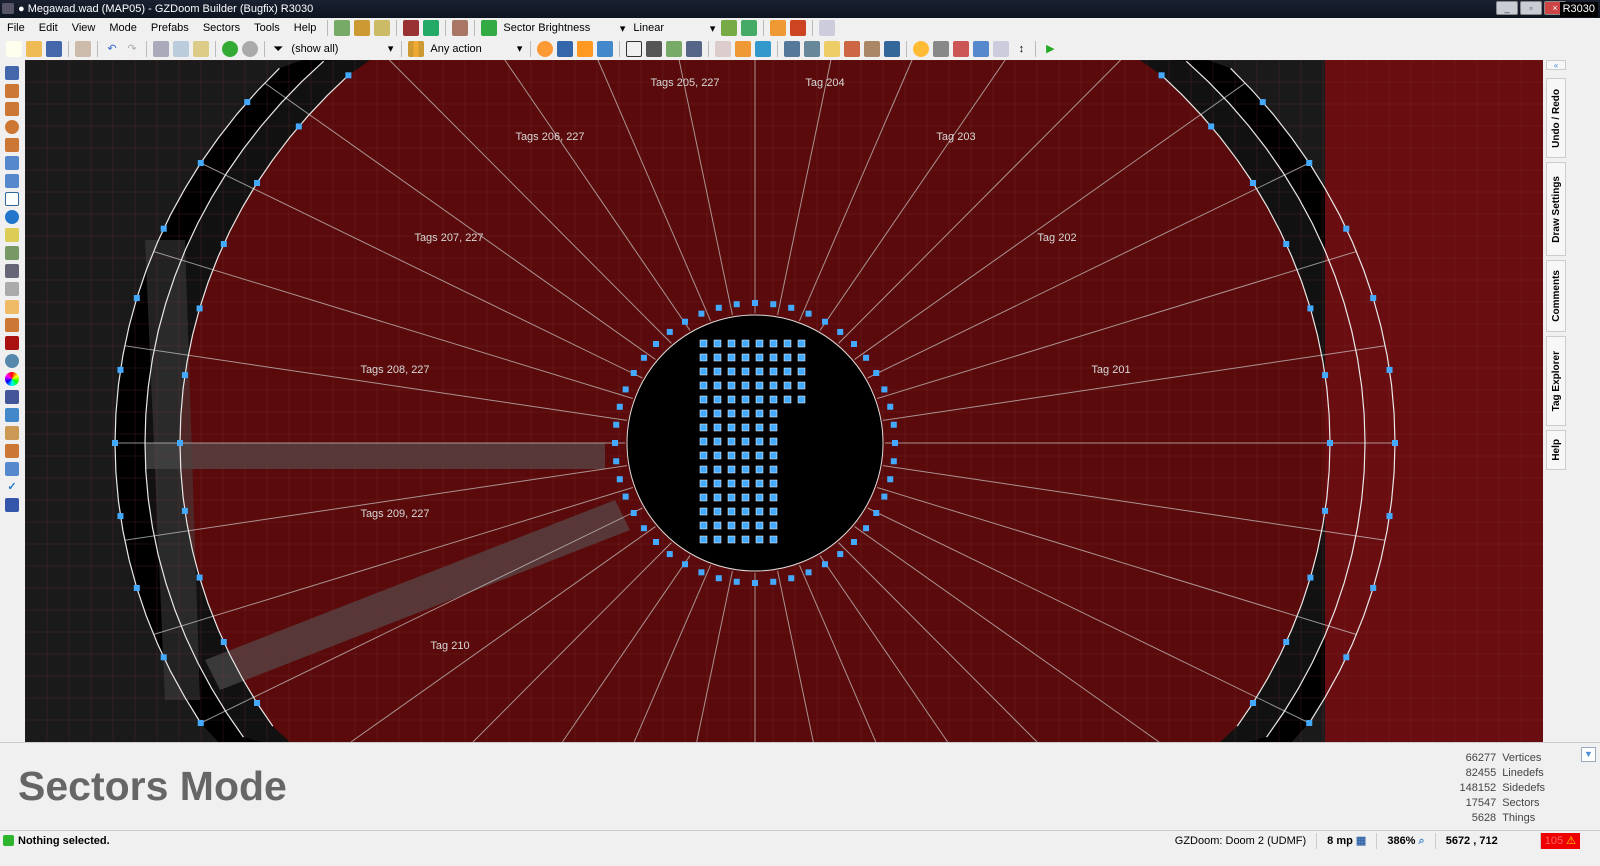 The width and height of the screenshot is (1600, 866). I want to click on visplane-explorer-icon, so click(12, 343).